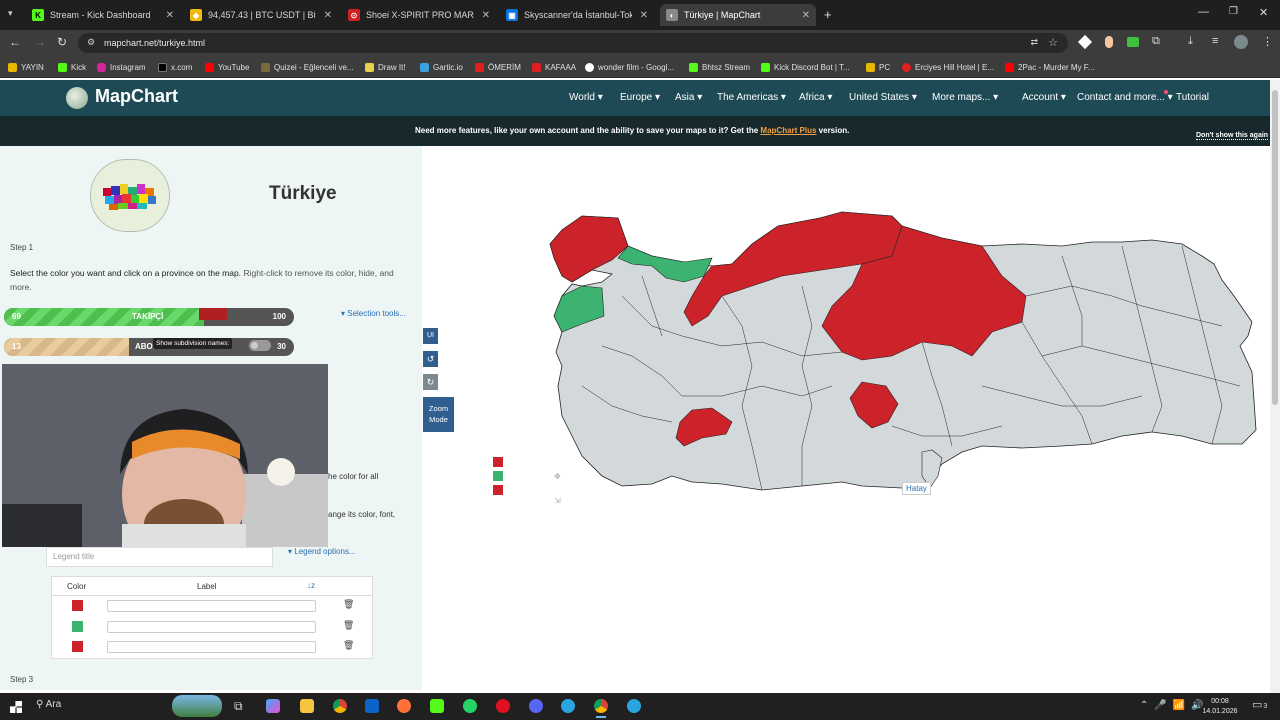 This screenshot has width=1280, height=720. Describe the element at coordinates (1203, 12) in the screenshot. I see `minimize-button: —` at that location.